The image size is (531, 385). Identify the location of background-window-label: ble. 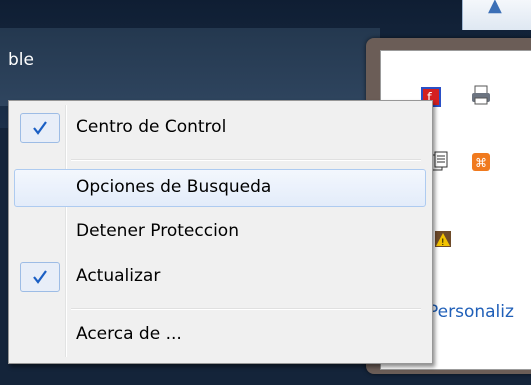
(21, 60).